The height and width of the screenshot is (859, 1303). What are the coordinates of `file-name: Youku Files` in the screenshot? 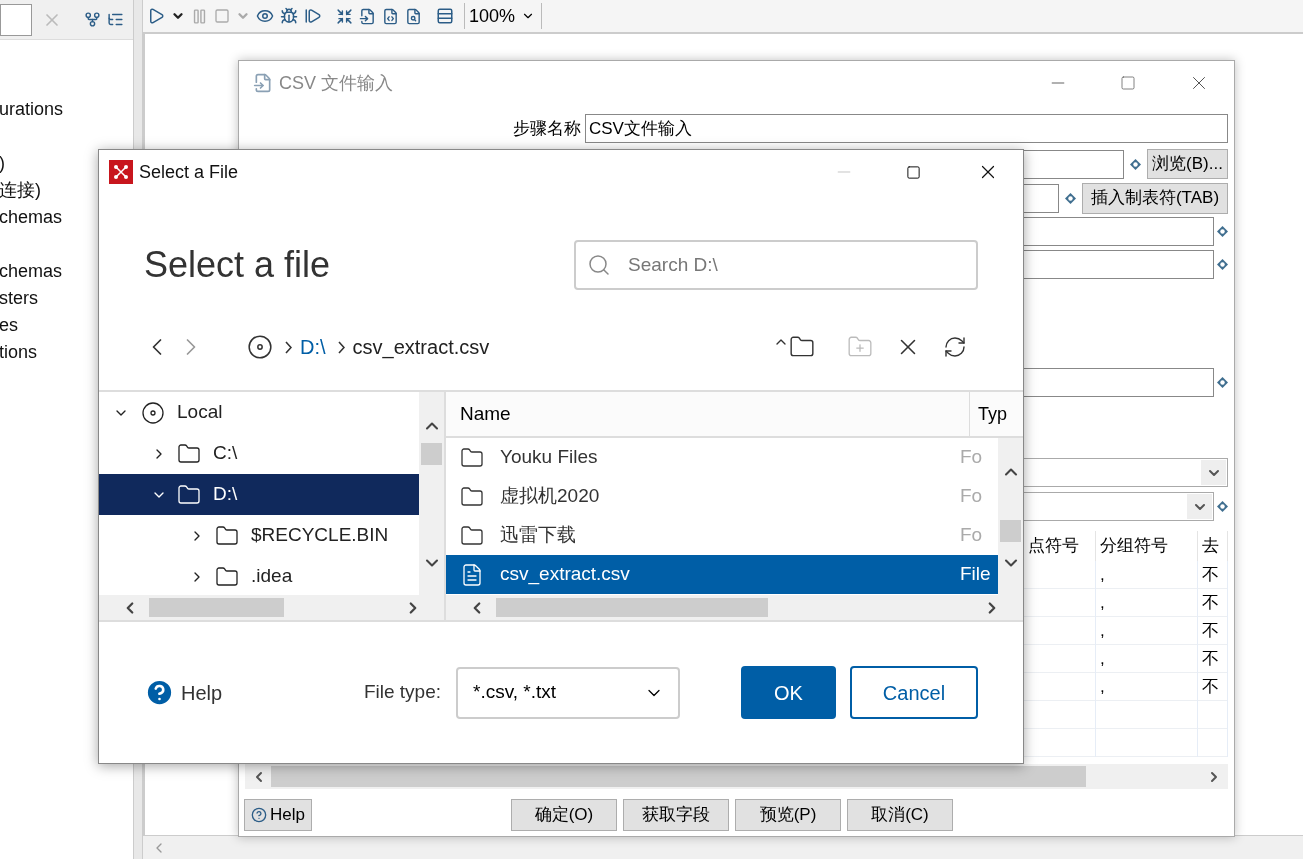 It's located at (549, 457).